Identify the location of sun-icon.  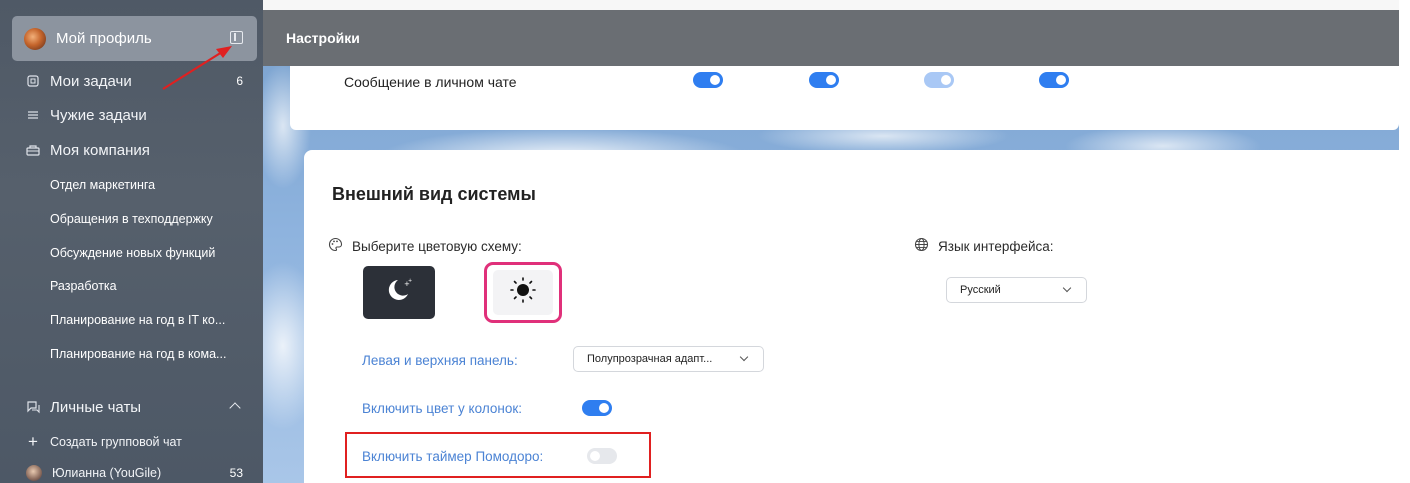
(523, 292).